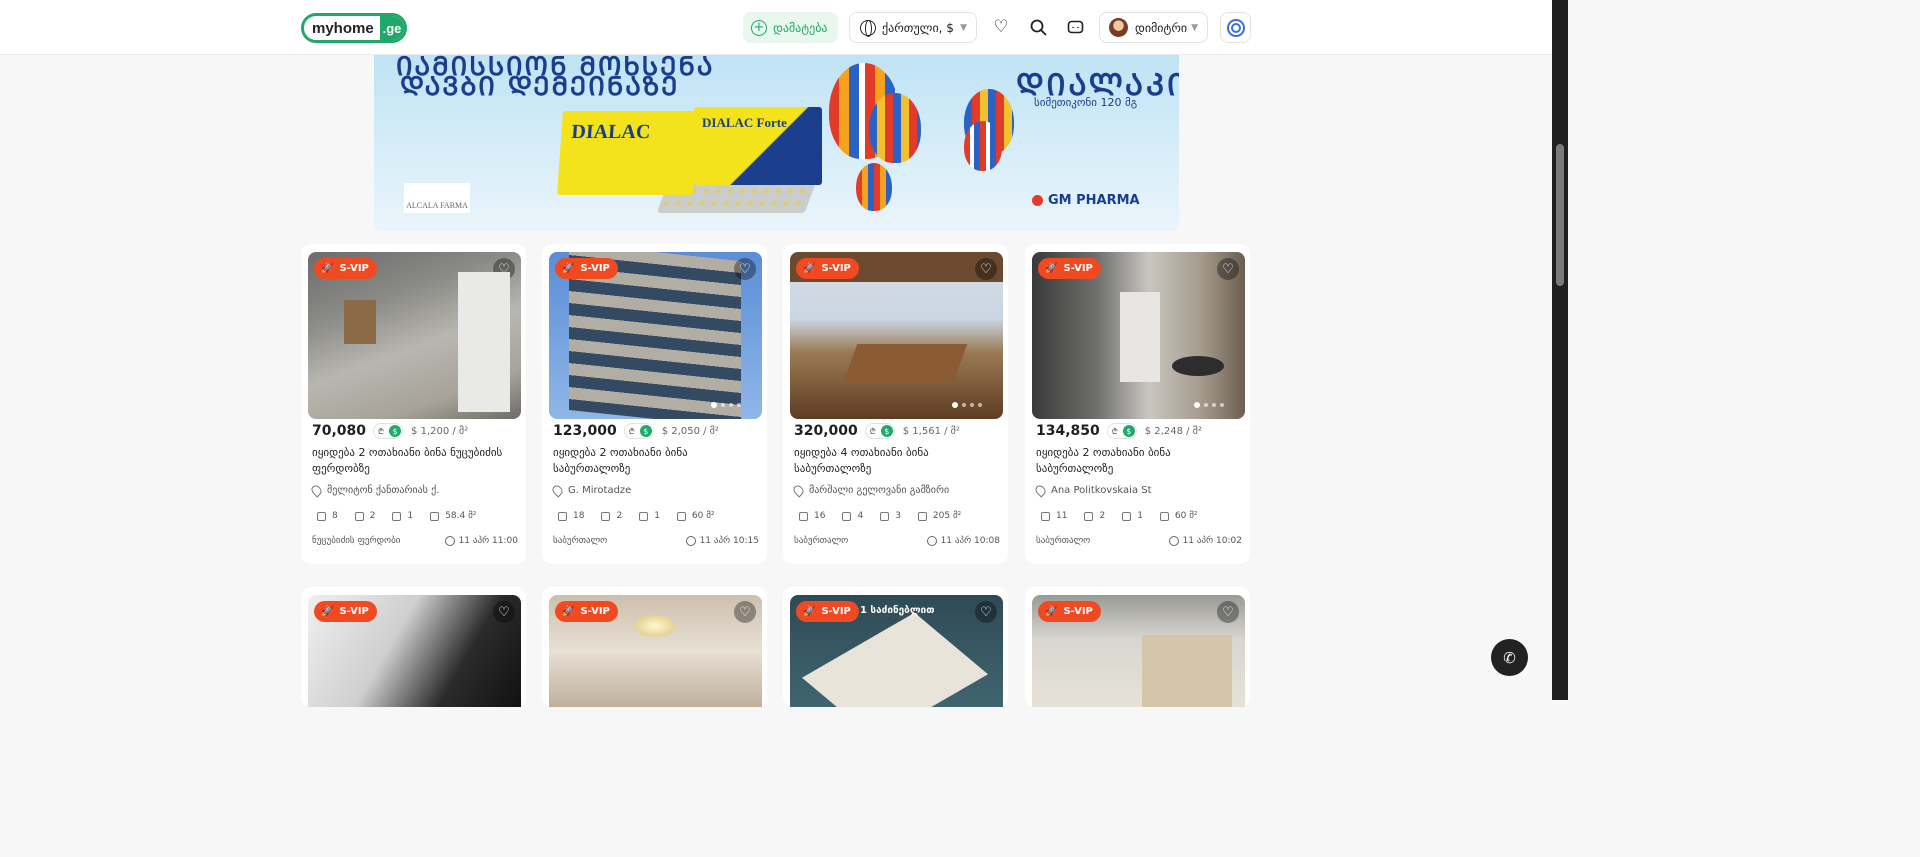 Image resolution: width=1920 pixels, height=857 pixels. I want to click on price-row: 123,000 ₾ $ $ 2,050 / მ², so click(636, 431).